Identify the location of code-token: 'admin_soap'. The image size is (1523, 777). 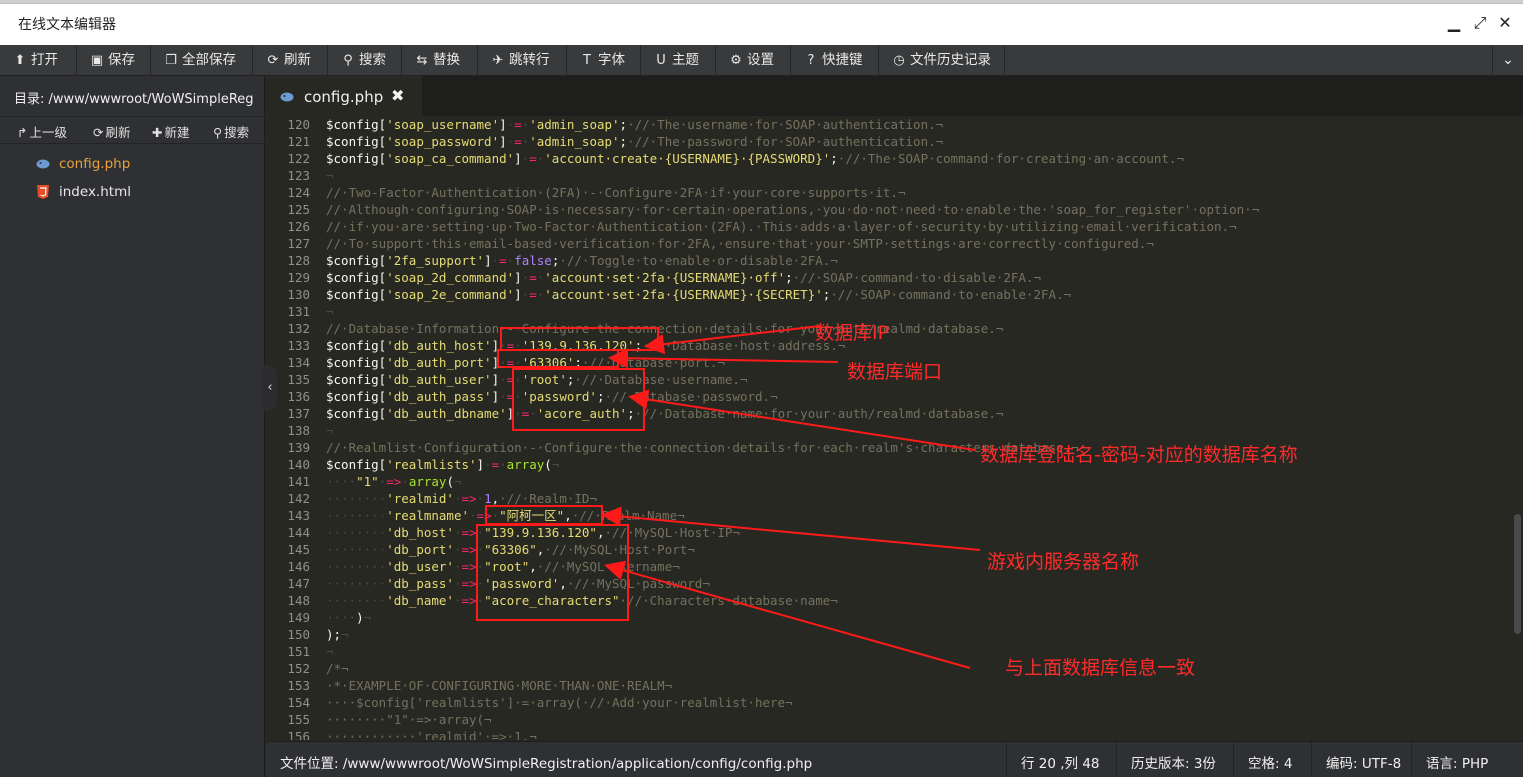
(574, 141).